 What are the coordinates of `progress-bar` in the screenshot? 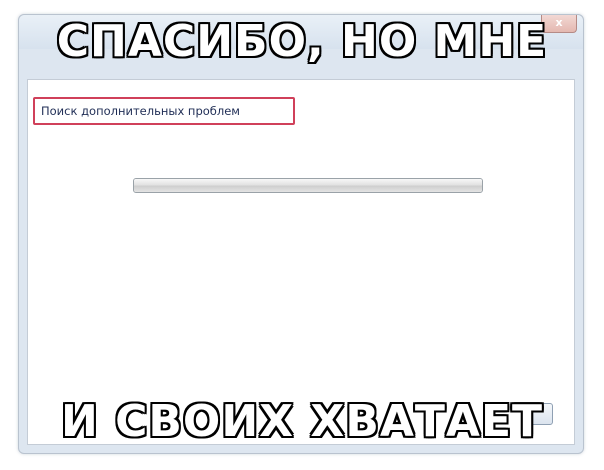 It's located at (308, 185).